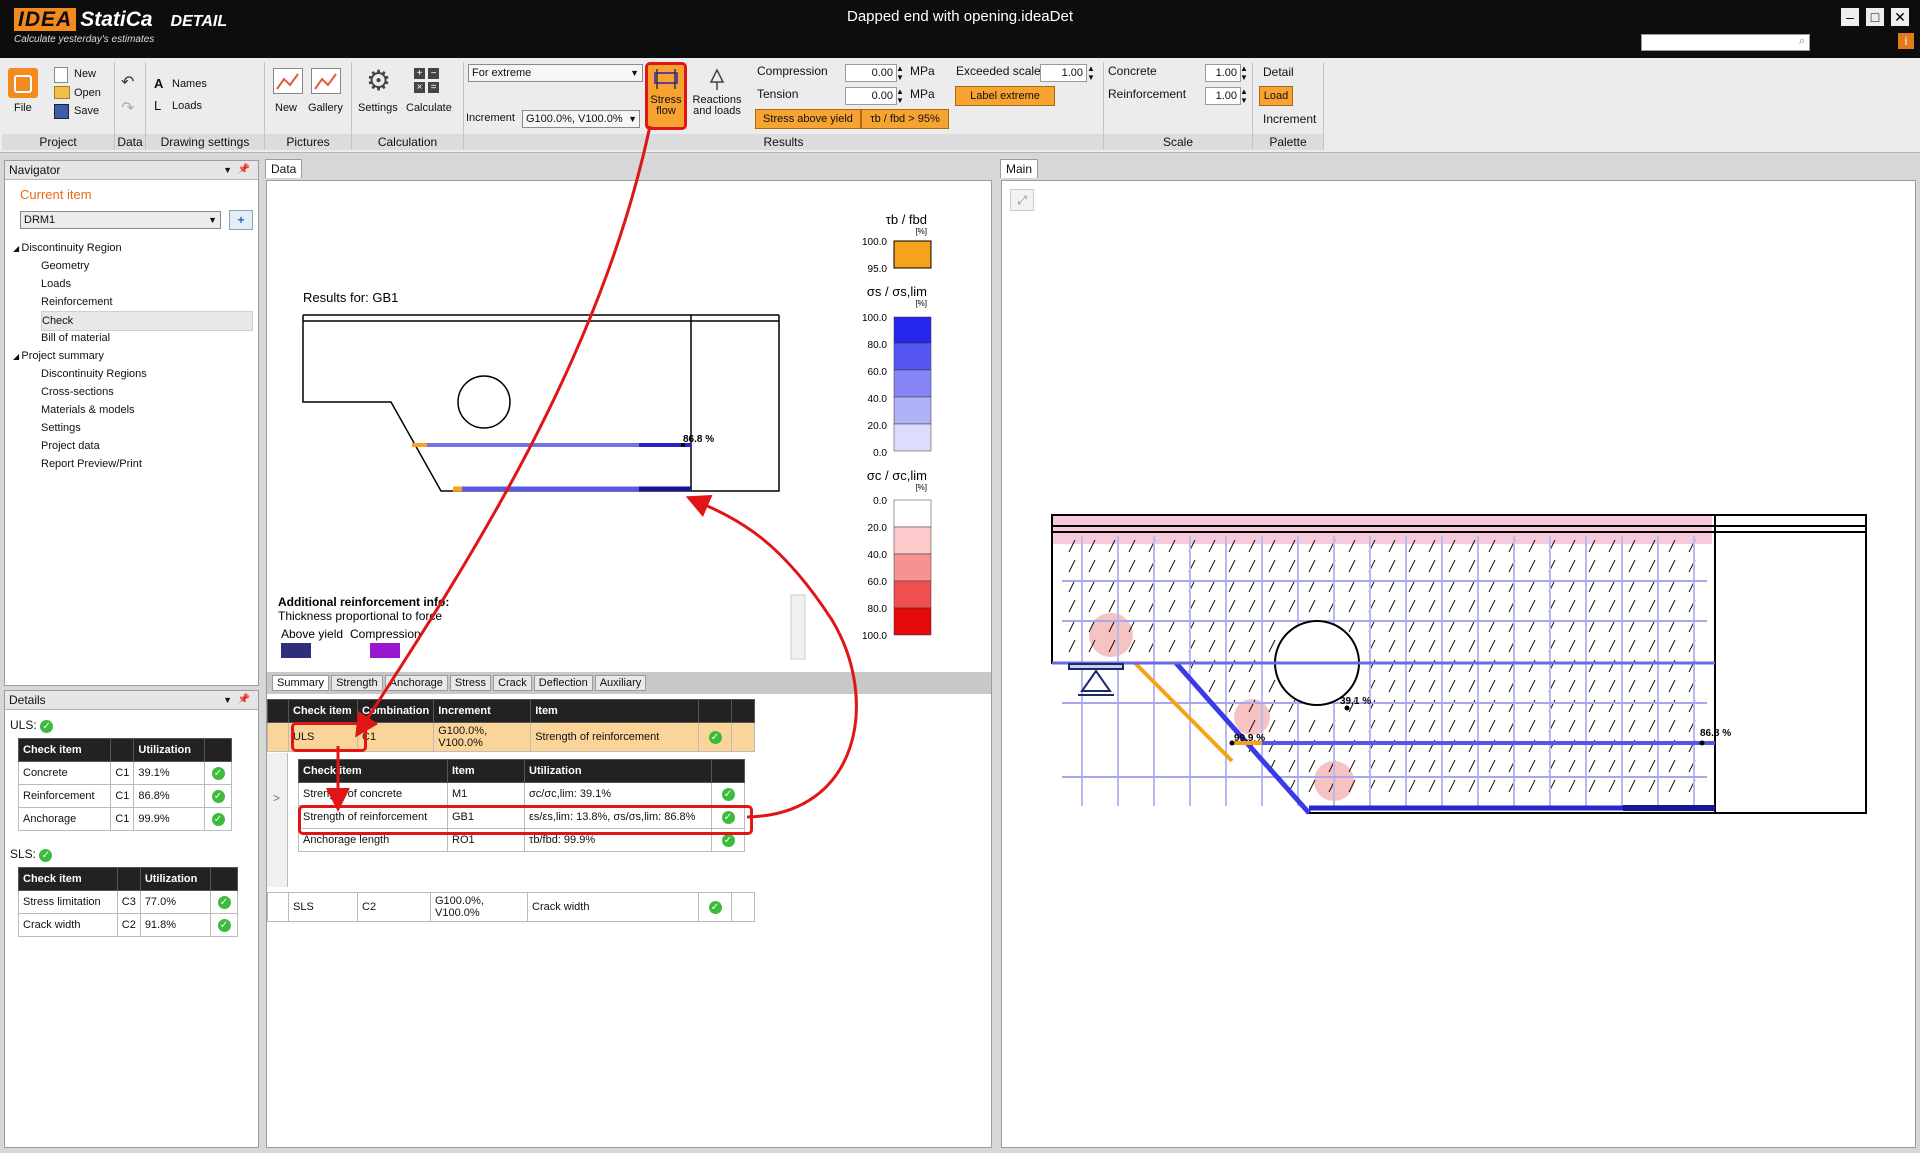  What do you see at coordinates (717, 92) in the screenshot?
I see `reactions-button: Reactions and loads` at bounding box center [717, 92].